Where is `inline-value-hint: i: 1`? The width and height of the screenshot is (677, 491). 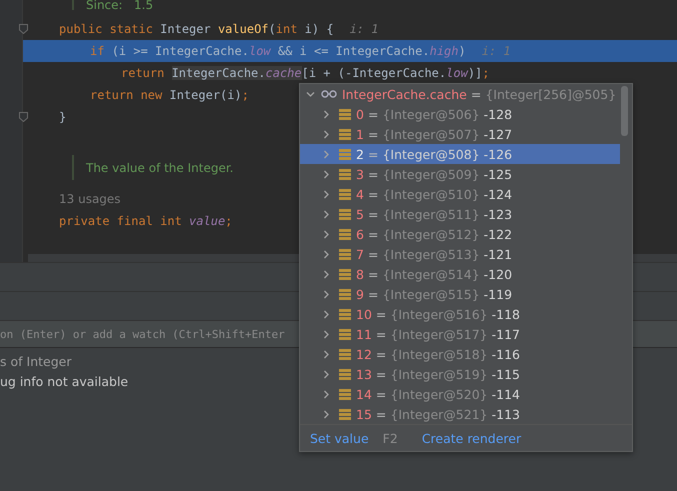
inline-value-hint: i: 1 is located at coordinates (364, 29).